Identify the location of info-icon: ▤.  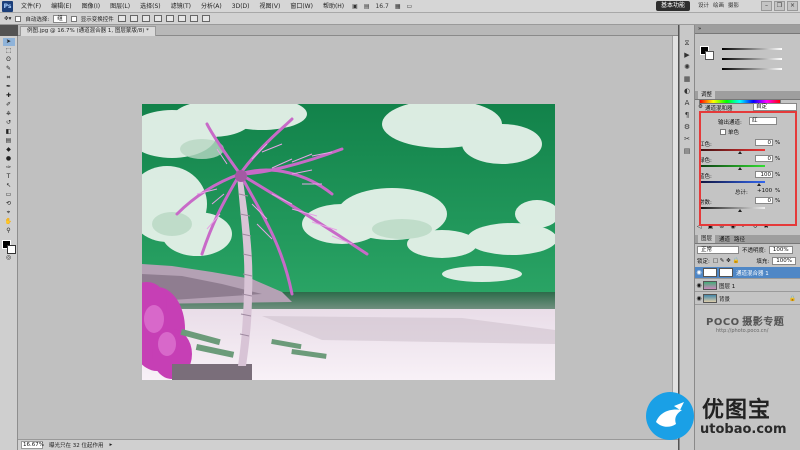
(687, 151).